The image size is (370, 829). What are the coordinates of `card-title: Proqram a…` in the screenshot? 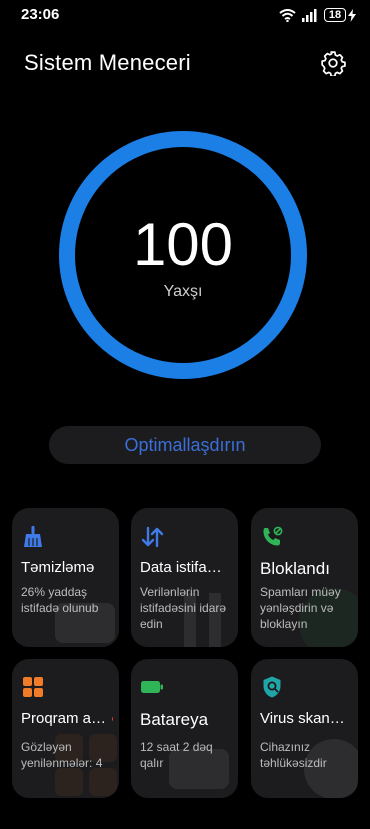 It's located at (67, 718).